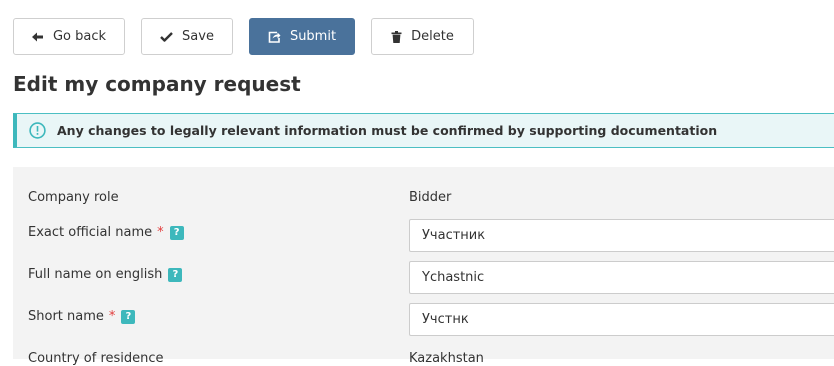 This screenshot has height=366, width=834. Describe the element at coordinates (621, 277) in the screenshot. I see `full-name-english-input` at that location.